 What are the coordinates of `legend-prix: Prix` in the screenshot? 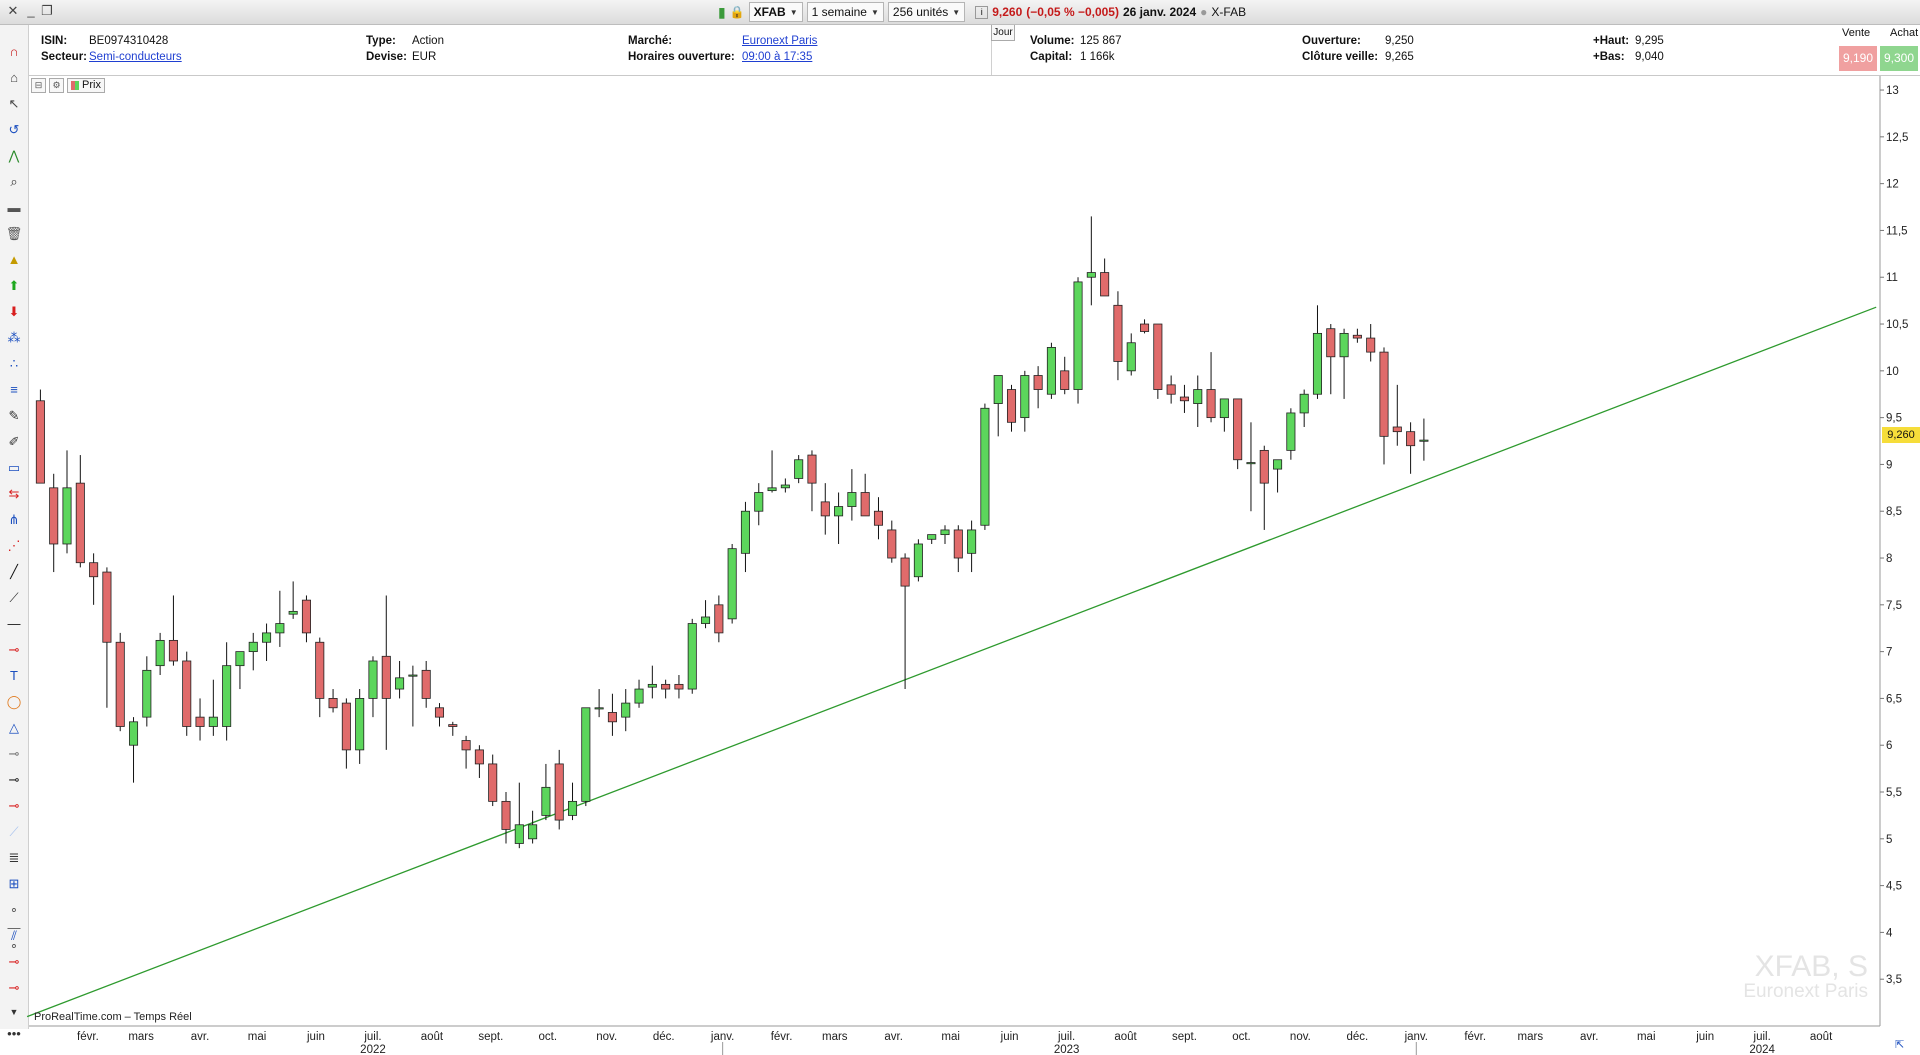 It's located at (86, 85).